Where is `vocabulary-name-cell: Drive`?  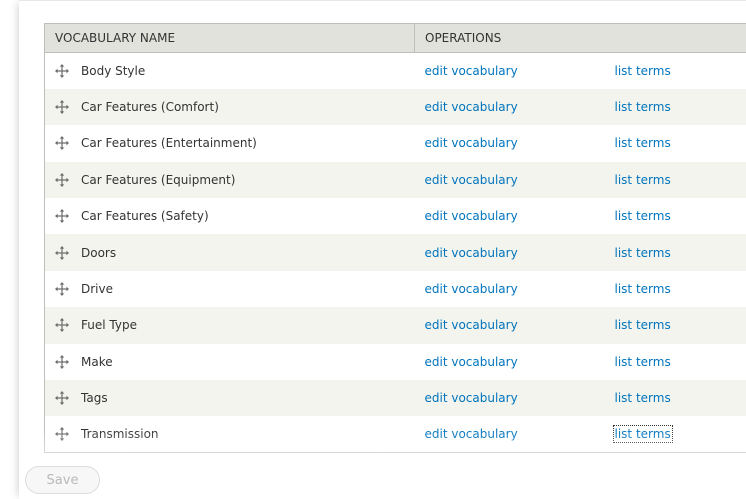
vocabulary-name-cell: Drive is located at coordinates (230, 289).